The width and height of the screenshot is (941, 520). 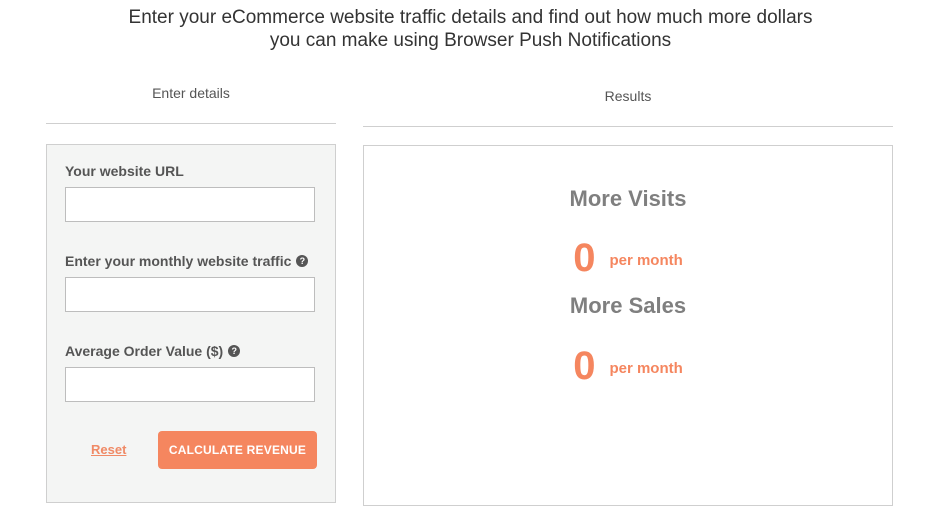 I want to click on more-visits-unit: per month, so click(x=646, y=260).